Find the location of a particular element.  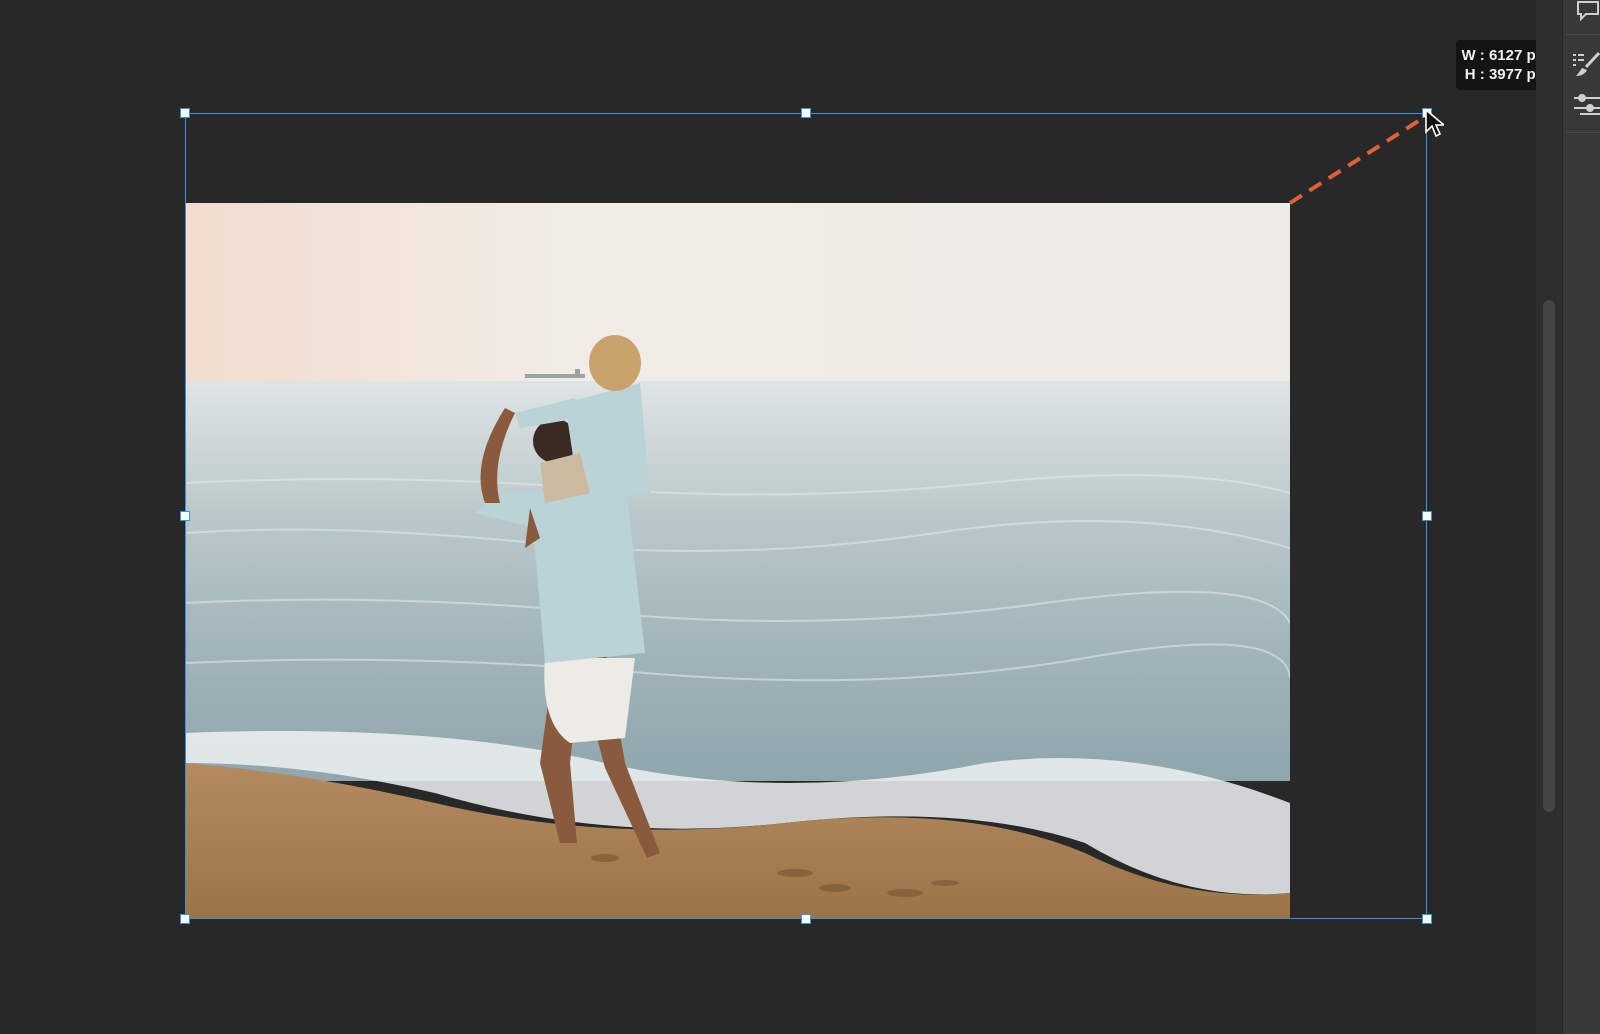

height-readout: H : 3977 px is located at coordinates (1504, 74).